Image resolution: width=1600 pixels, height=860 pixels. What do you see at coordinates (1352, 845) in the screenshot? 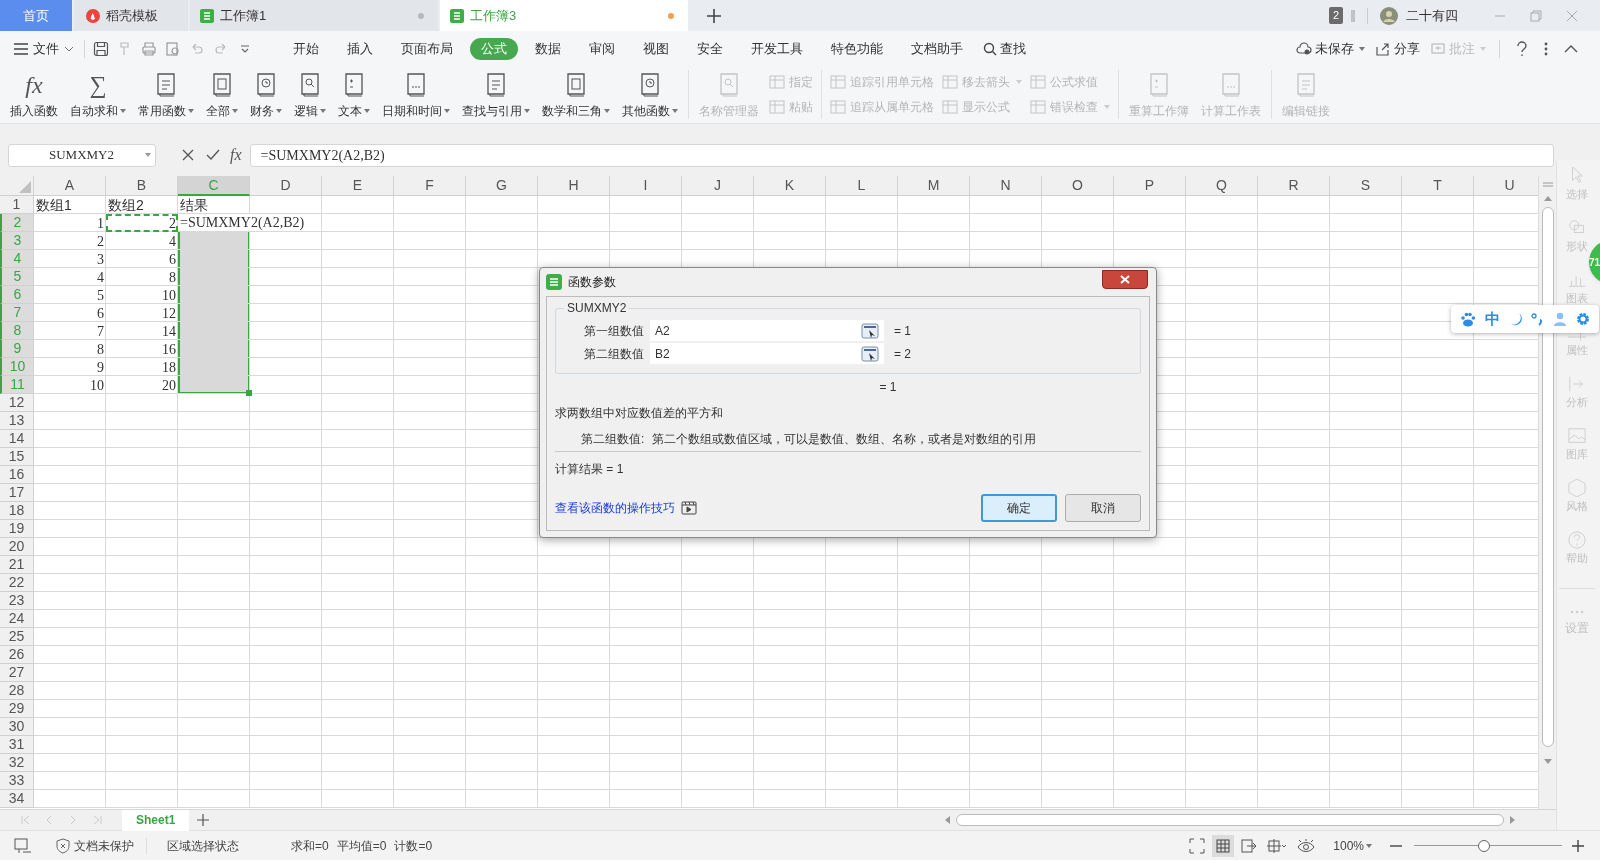
I see `zoom-level: 100%` at bounding box center [1352, 845].